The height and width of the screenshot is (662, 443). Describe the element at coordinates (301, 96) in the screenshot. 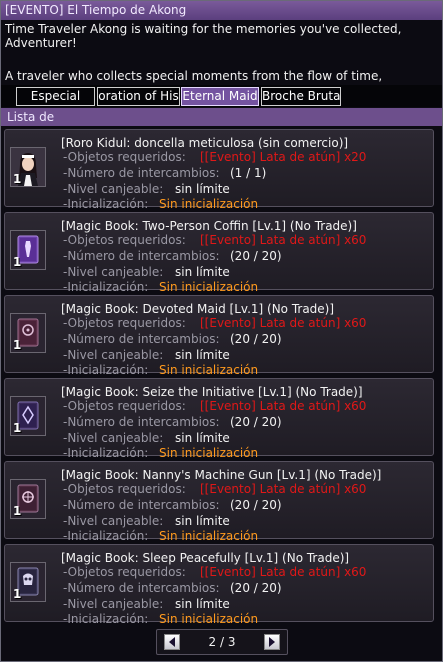

I see `tab-broche-brutal: Broche Brutal` at that location.